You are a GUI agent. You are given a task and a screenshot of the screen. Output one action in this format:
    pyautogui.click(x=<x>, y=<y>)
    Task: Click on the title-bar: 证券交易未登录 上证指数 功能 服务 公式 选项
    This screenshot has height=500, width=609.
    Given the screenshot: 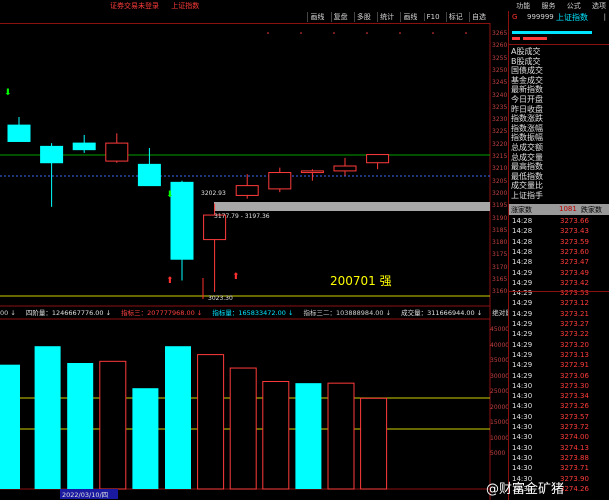 What is the action you would take?
    pyautogui.click(x=304, y=5)
    